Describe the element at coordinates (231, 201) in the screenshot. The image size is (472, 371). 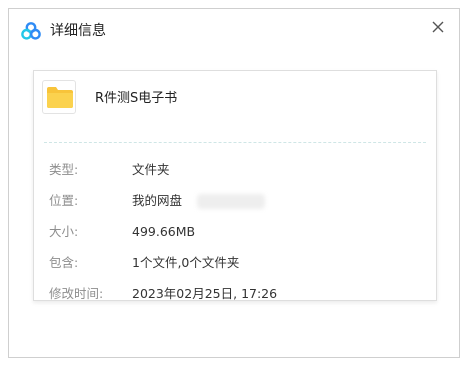
I see `redacted-path` at that location.